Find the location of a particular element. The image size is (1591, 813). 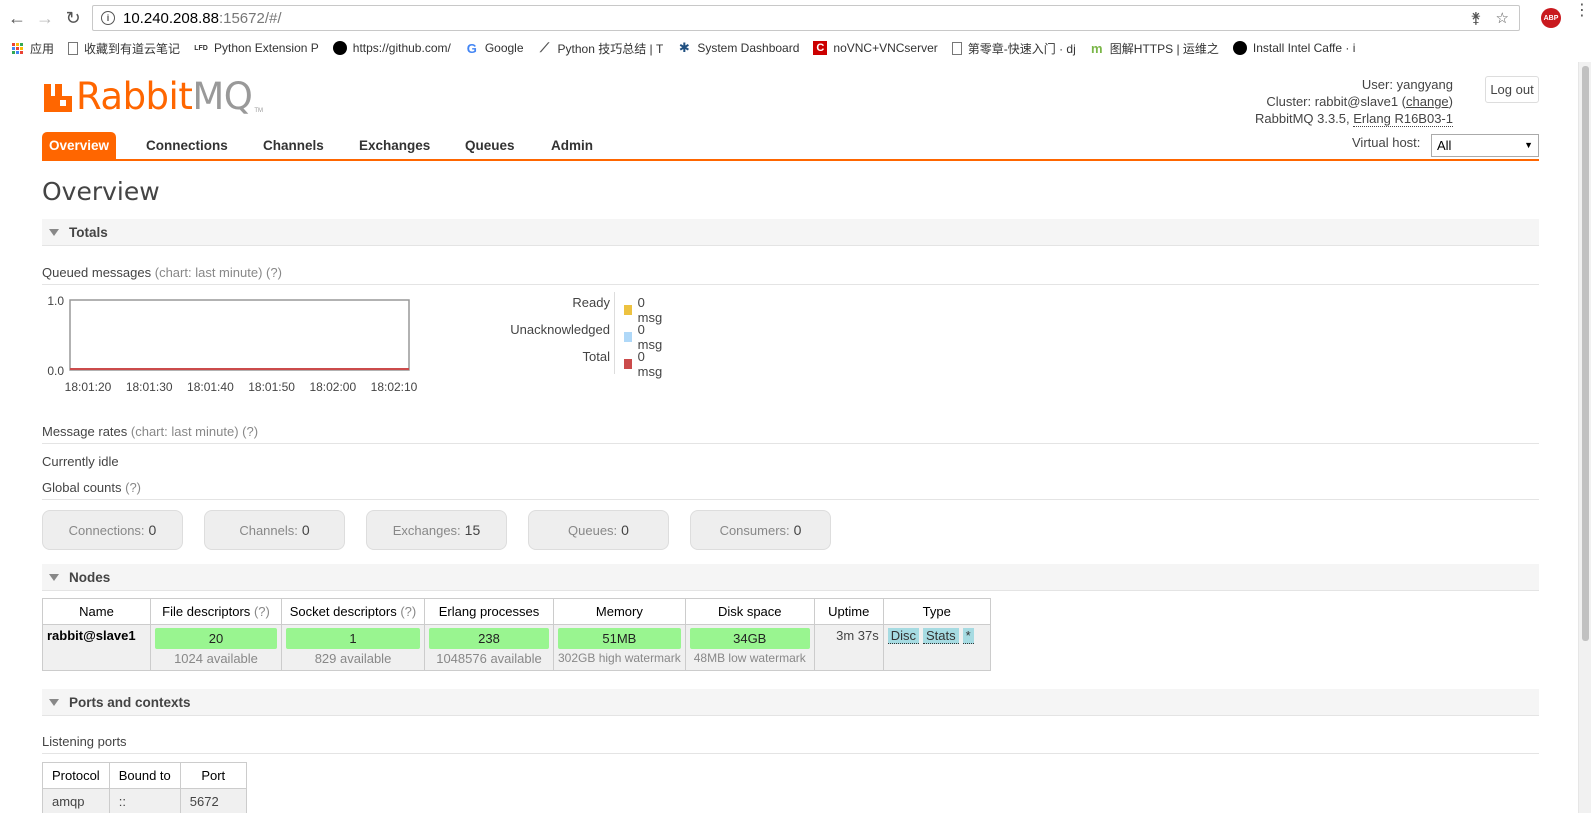

erl-bar: 238 is located at coordinates (489, 638).